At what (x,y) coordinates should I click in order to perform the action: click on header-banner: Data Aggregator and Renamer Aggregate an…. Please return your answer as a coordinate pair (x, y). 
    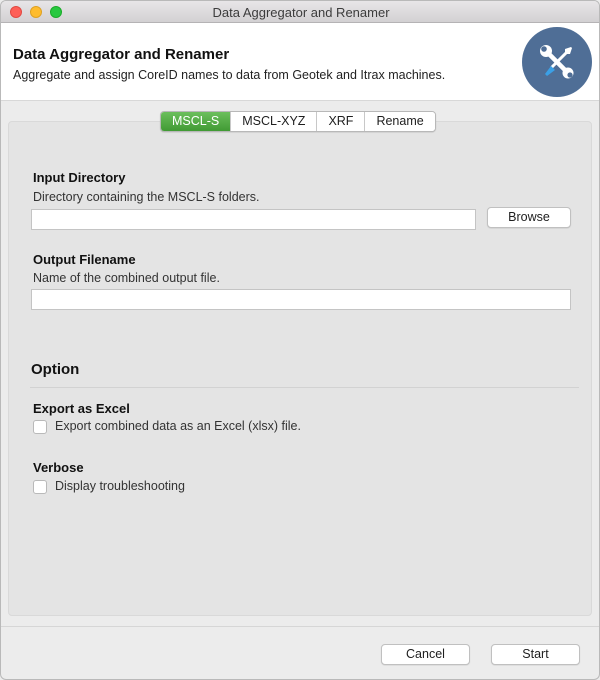
    Looking at the image, I should click on (300, 62).